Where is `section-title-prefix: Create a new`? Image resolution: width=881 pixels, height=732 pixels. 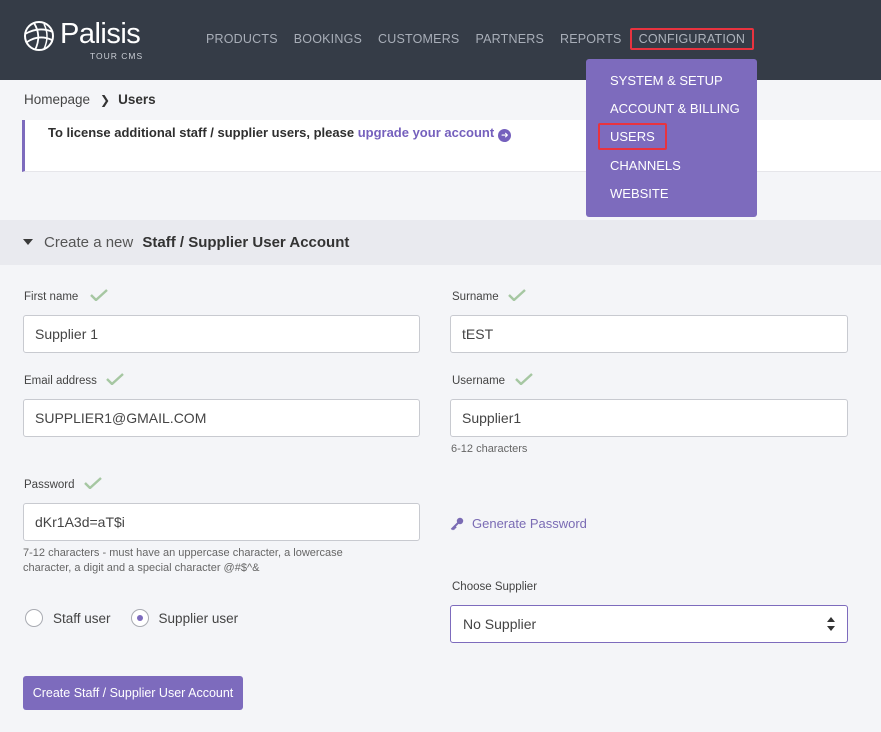 section-title-prefix: Create a new is located at coordinates (89, 242).